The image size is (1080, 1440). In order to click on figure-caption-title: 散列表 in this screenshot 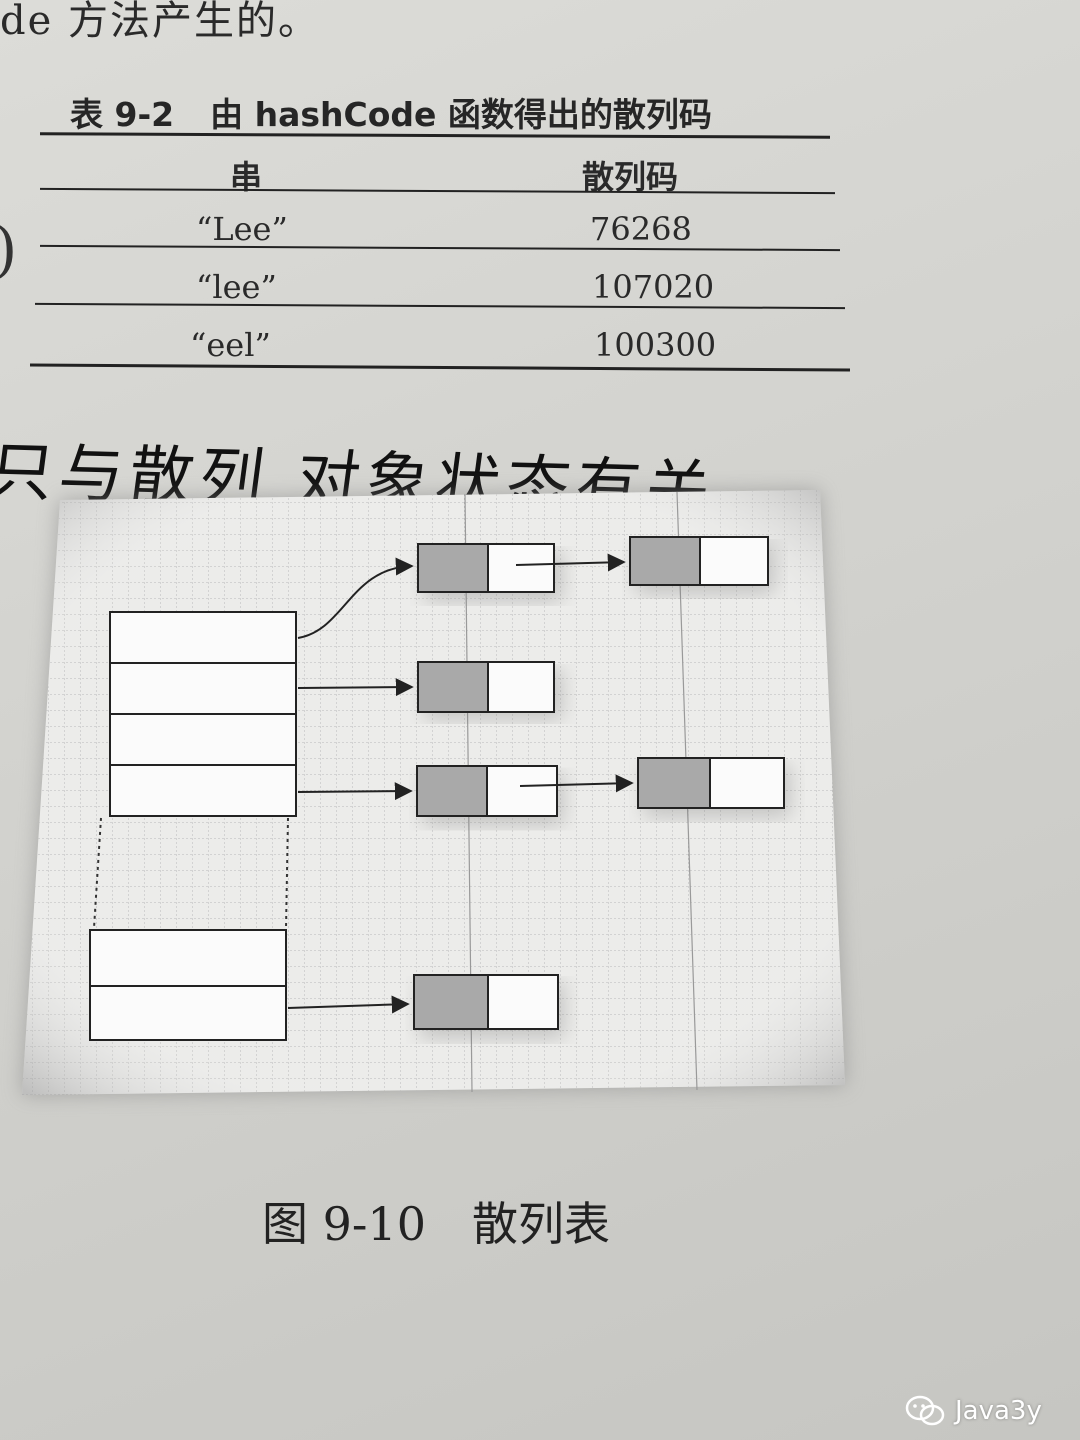, I will do `click(540, 1224)`.